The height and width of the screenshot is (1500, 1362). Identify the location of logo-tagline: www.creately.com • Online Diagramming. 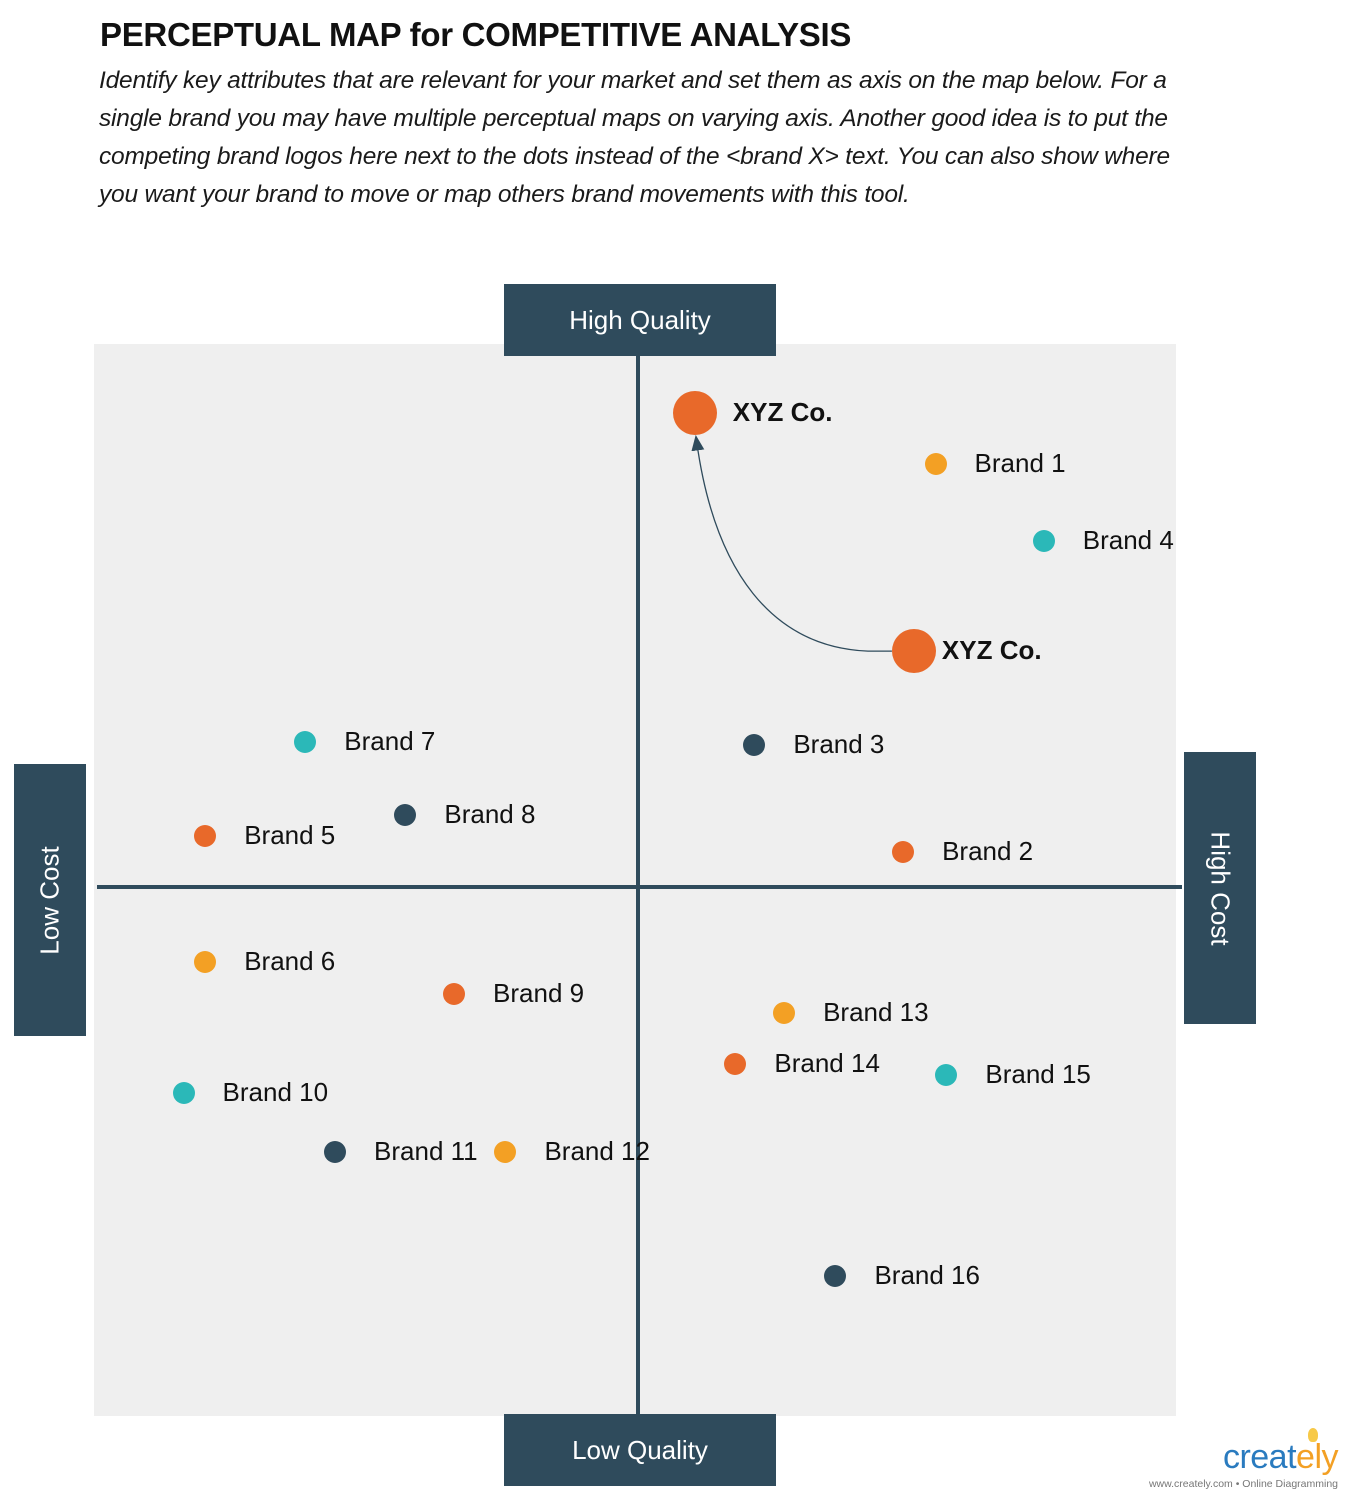
(1243, 1484).